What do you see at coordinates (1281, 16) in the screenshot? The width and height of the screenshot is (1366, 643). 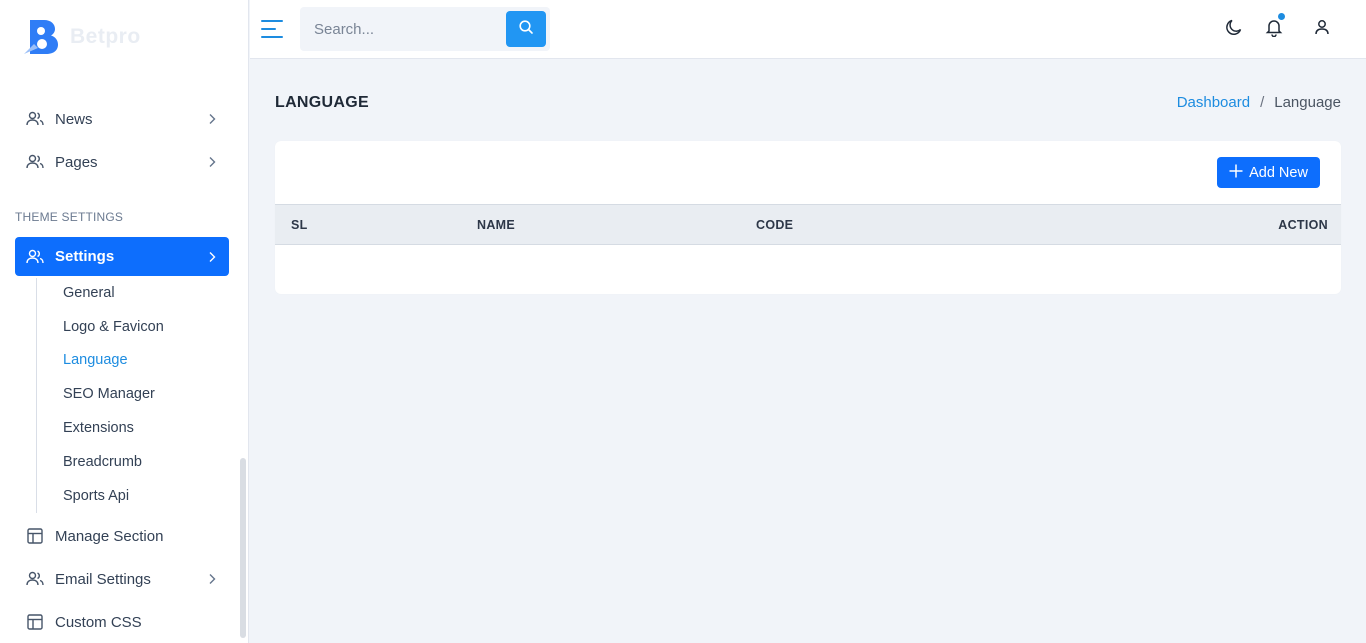 I see `notification-dot` at bounding box center [1281, 16].